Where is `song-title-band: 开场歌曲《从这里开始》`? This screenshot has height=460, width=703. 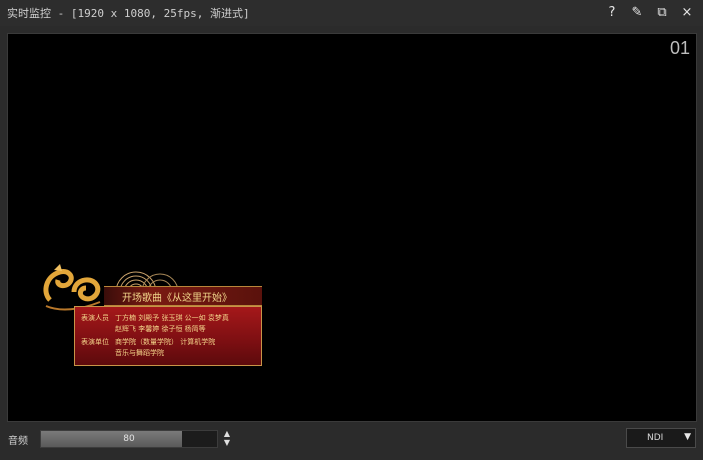
song-title-band: 开场歌曲《从这里开始》 is located at coordinates (183, 296).